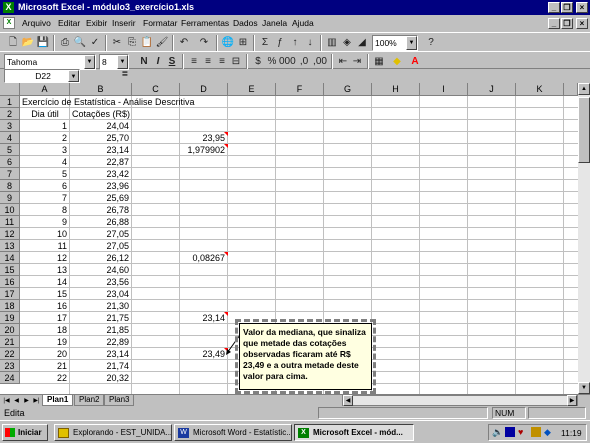 This screenshot has height=443, width=590. Describe the element at coordinates (320, 62) in the screenshot. I see `decrease-decimal-icon: ,00` at that location.